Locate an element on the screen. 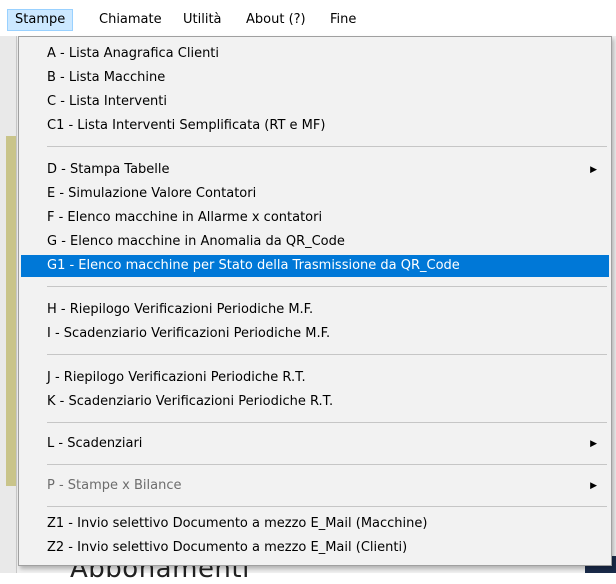 The image size is (616, 584). menu-chiamate: Chiamate is located at coordinates (130, 20).